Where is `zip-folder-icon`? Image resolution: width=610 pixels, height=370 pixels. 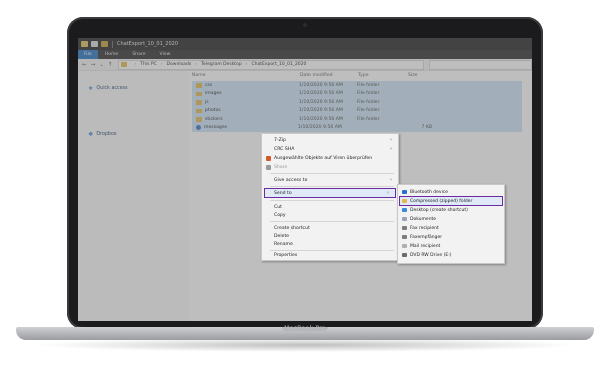
zip-folder-icon is located at coordinates (404, 201).